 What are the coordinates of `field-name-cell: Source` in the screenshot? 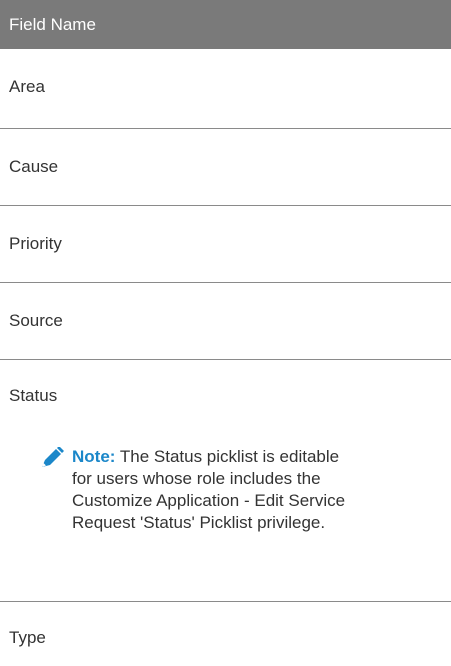 It's located at (36, 320).